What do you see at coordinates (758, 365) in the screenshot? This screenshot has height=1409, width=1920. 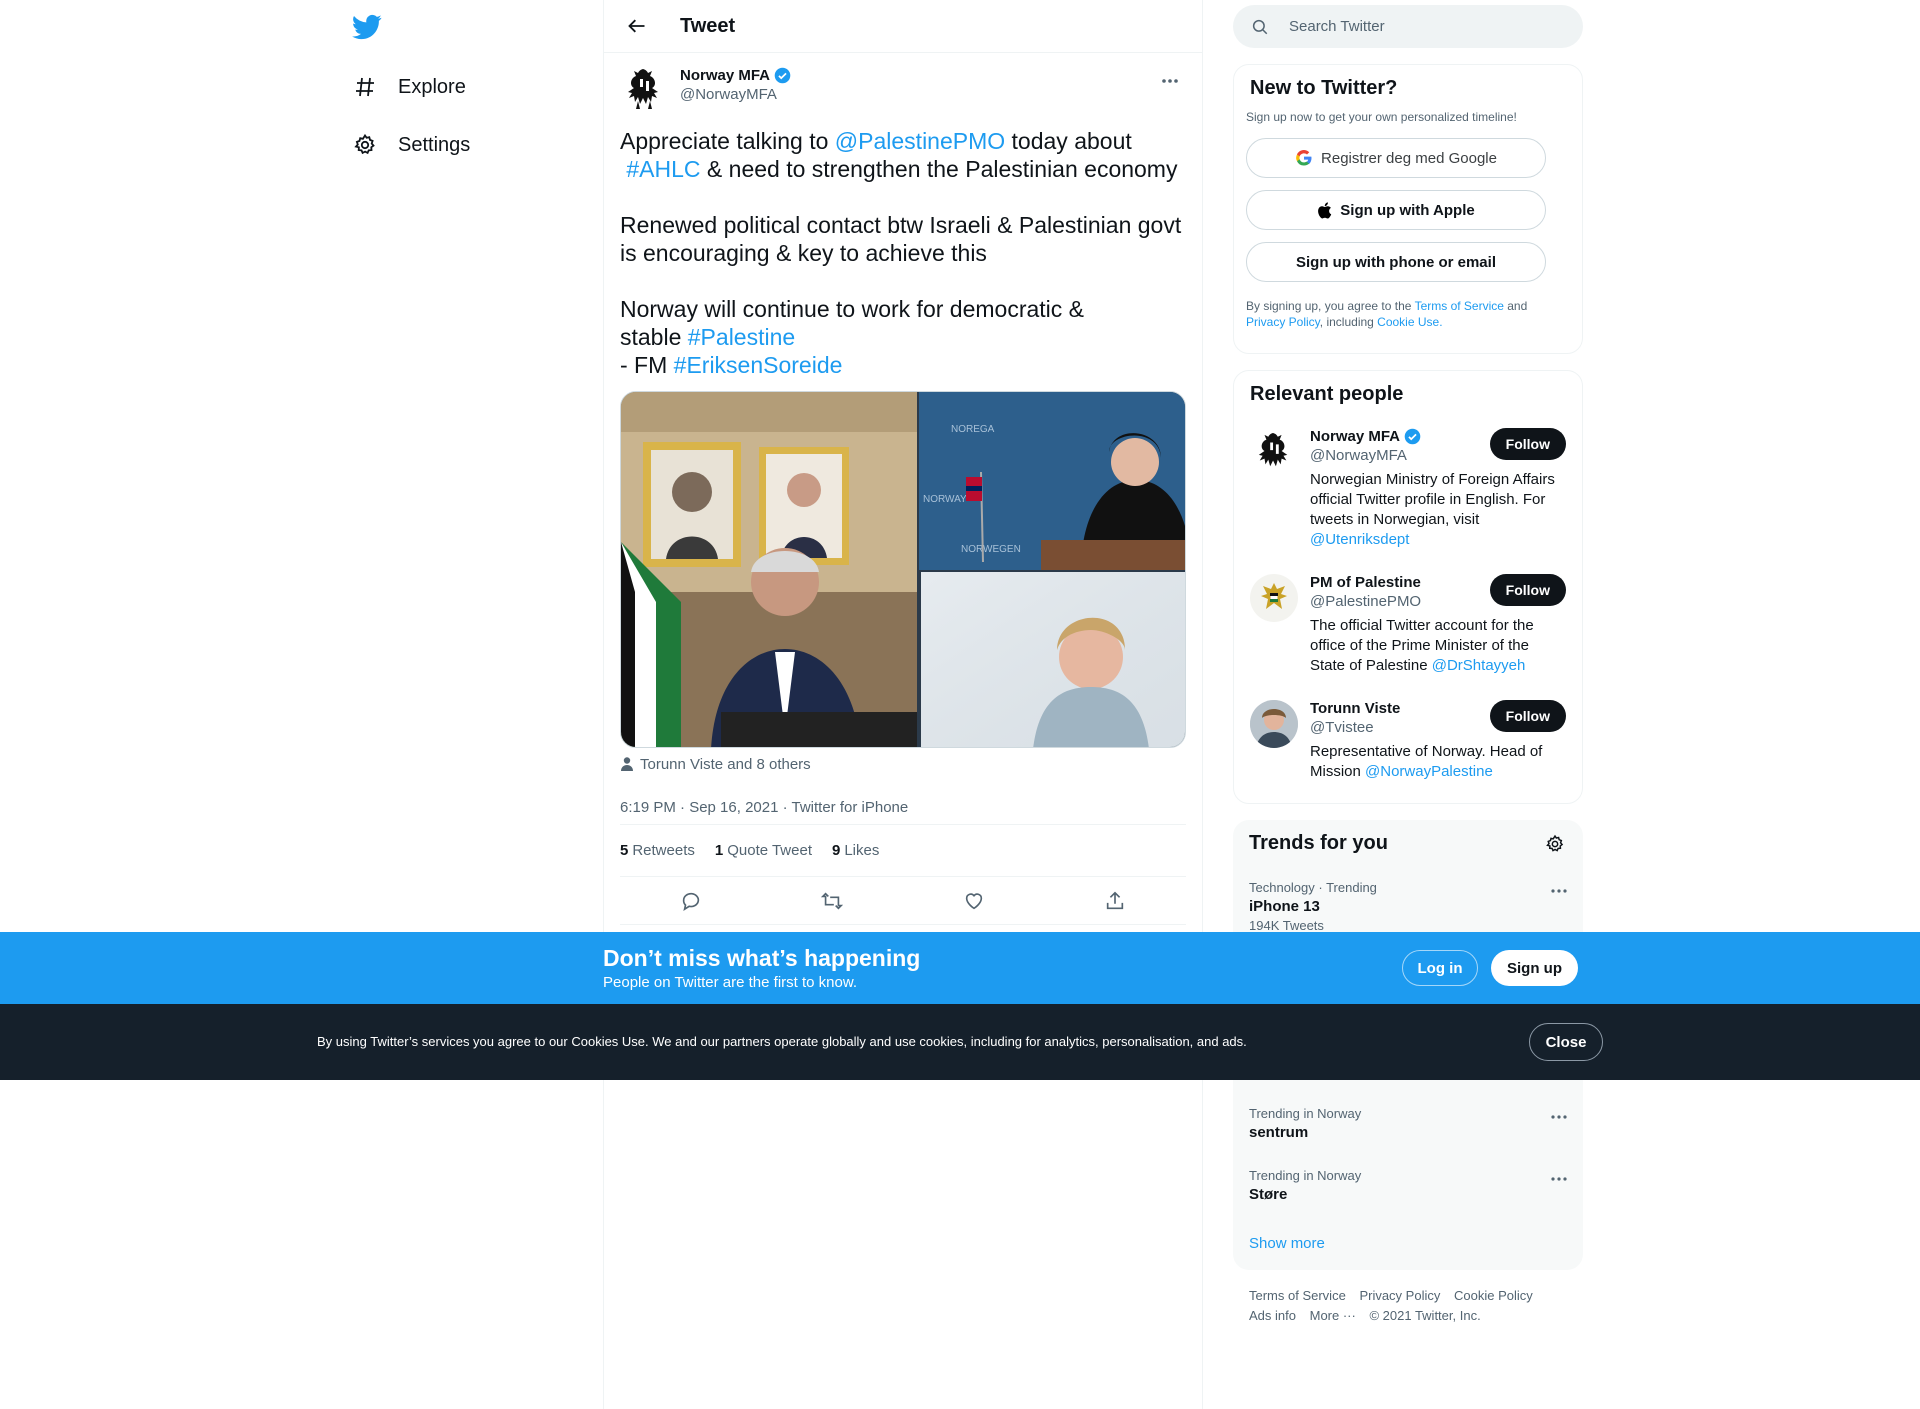 I see `hashtag-link: #EriksenSoreide` at bounding box center [758, 365].